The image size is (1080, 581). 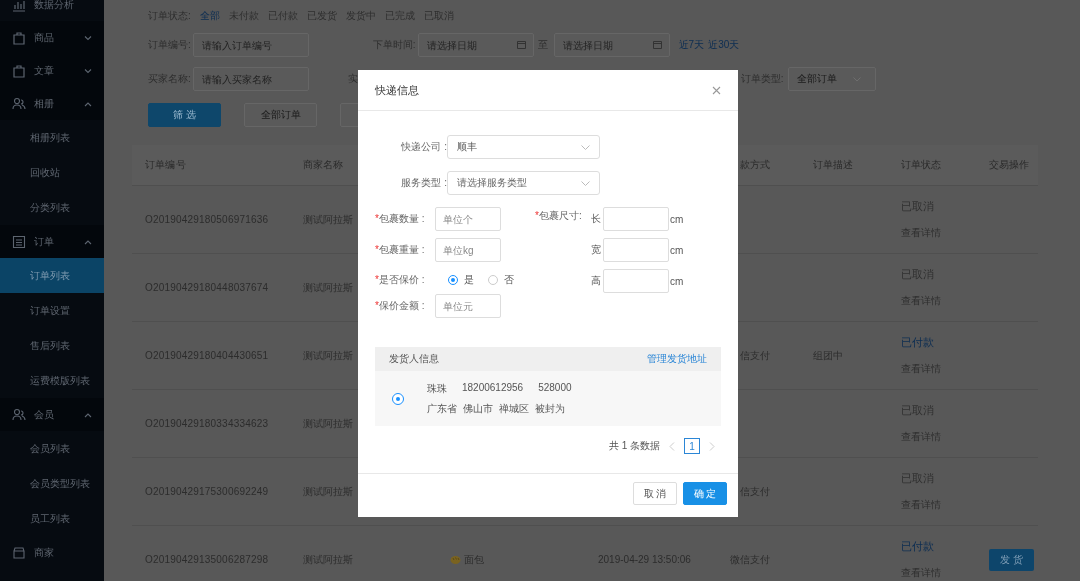 I want to click on sidebar-item: 商家, so click(x=52, y=552).